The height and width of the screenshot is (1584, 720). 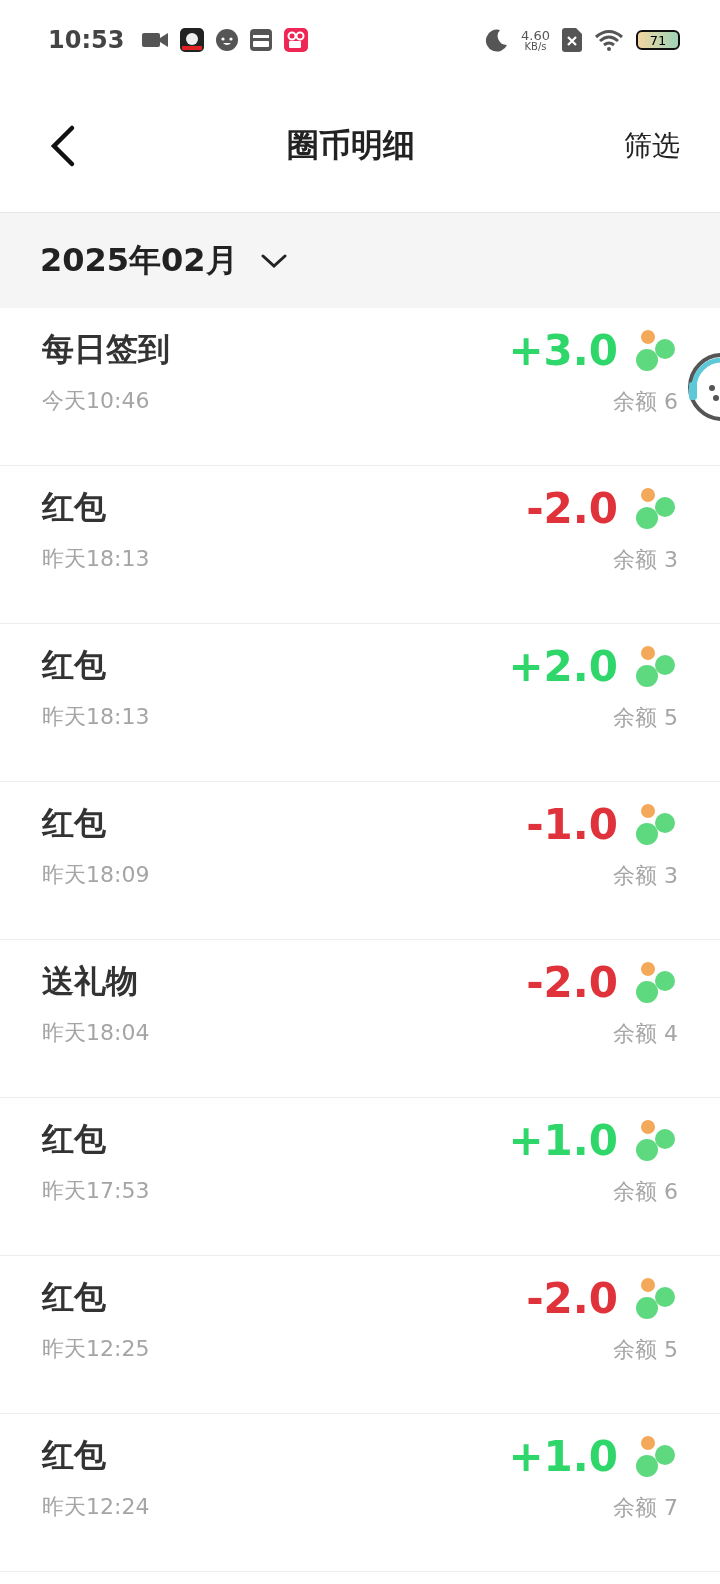 I want to click on record-time: 今天10:46, so click(x=96, y=401).